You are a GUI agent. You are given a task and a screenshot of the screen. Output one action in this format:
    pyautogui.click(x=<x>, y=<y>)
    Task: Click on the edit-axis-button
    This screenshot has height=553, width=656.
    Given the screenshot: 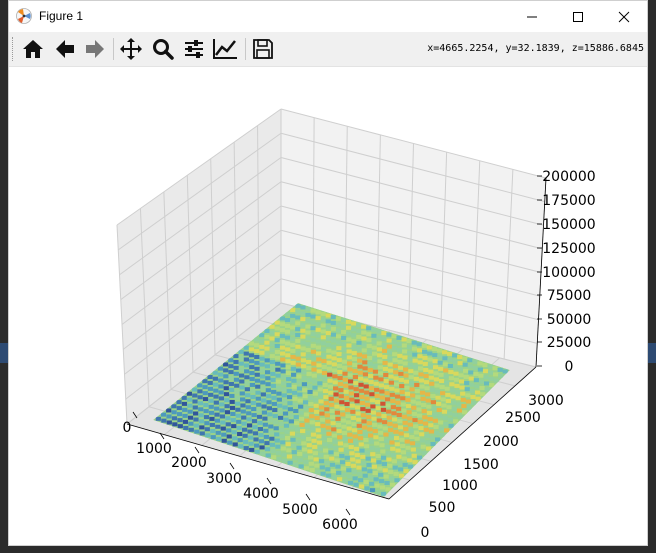 What is the action you would take?
    pyautogui.click(x=225, y=49)
    